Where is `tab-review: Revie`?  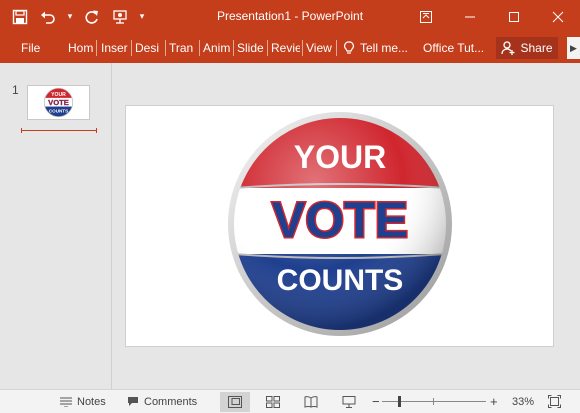
tab-review: Revie is located at coordinates (285, 48).